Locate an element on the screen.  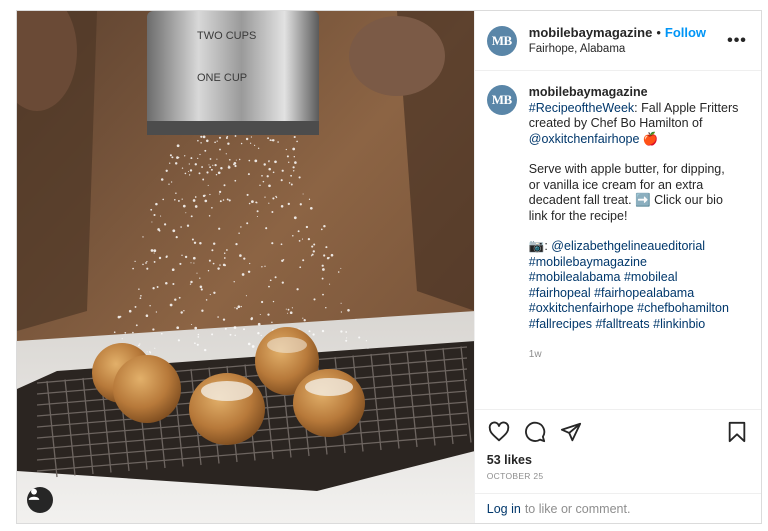
caption-avatar: MB is located at coordinates (501, 100).